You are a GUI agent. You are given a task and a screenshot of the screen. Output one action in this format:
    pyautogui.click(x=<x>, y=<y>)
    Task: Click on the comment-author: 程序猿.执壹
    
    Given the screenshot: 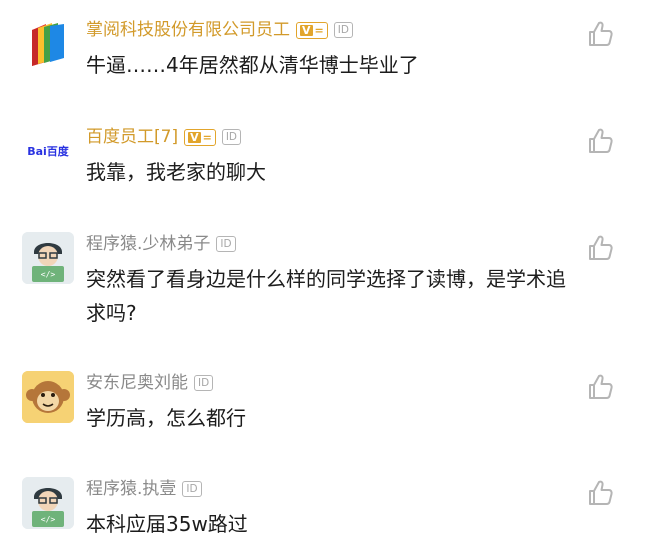 What is the action you would take?
    pyautogui.click(x=131, y=489)
    